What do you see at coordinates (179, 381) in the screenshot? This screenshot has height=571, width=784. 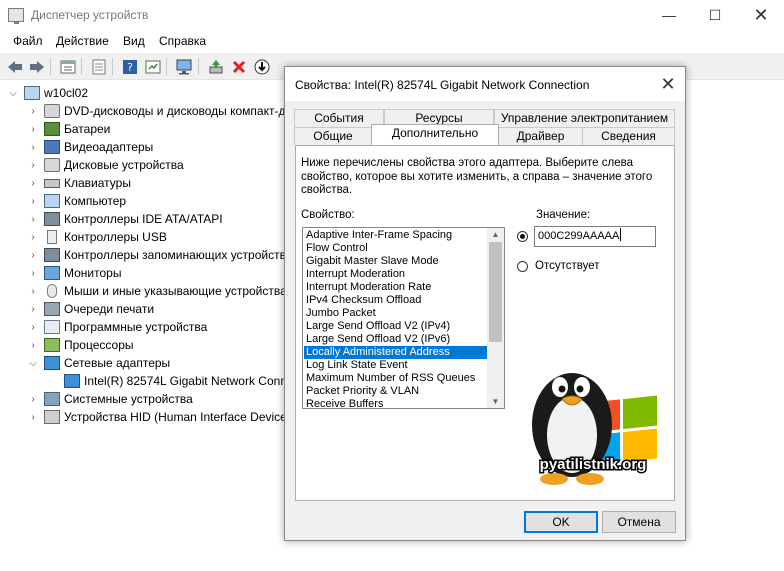 I see `tree-item-intel-nic: Intel(R) 82574L Gigabit Network Conne` at bounding box center [179, 381].